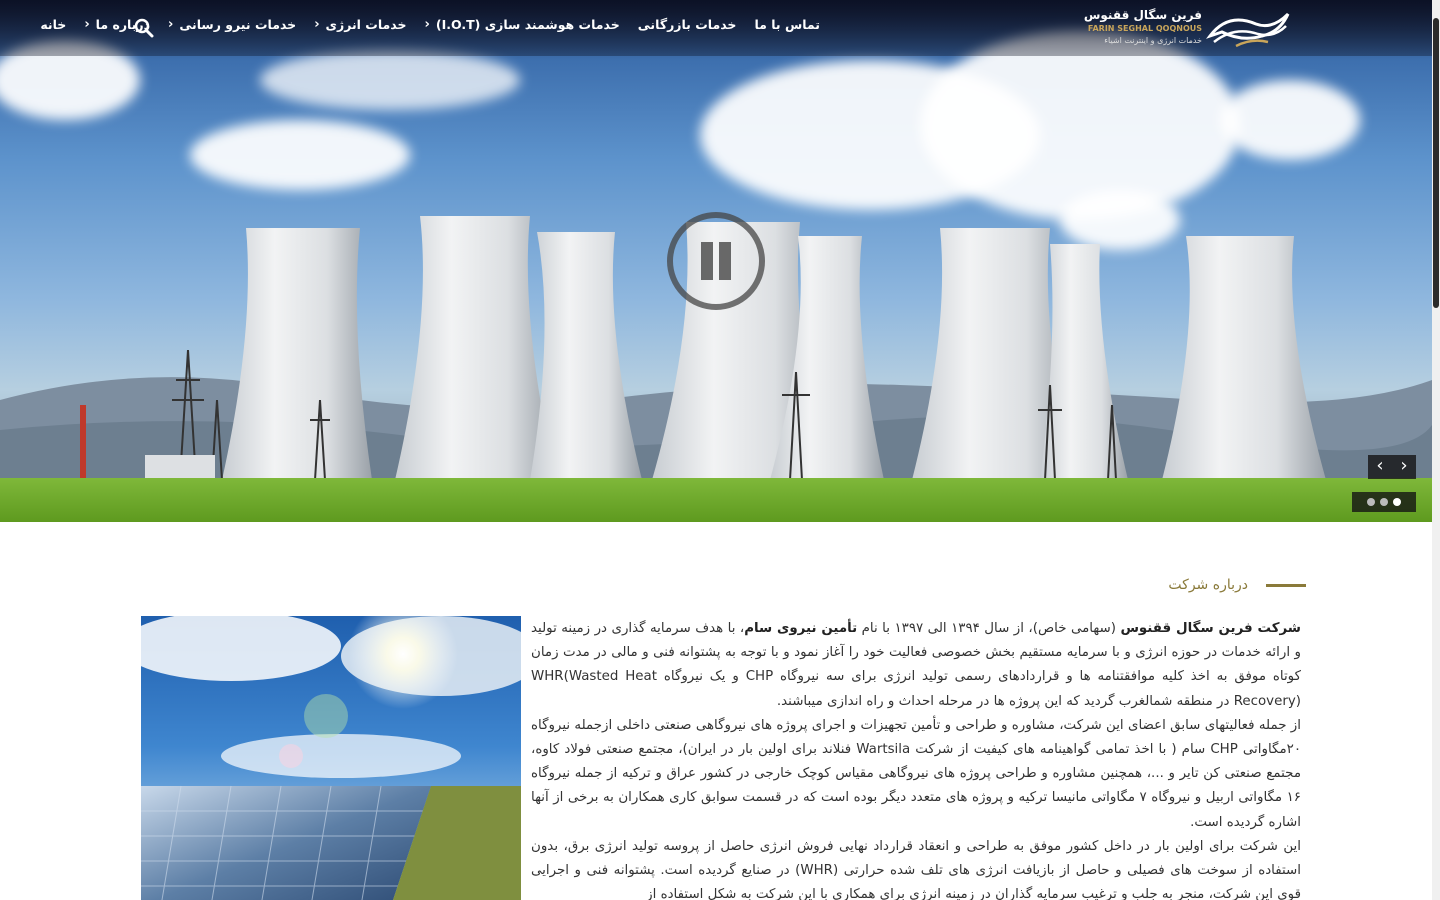 This screenshot has height=900, width=1440. I want to click on slider-arrows: ‹ ›, so click(1392, 467).